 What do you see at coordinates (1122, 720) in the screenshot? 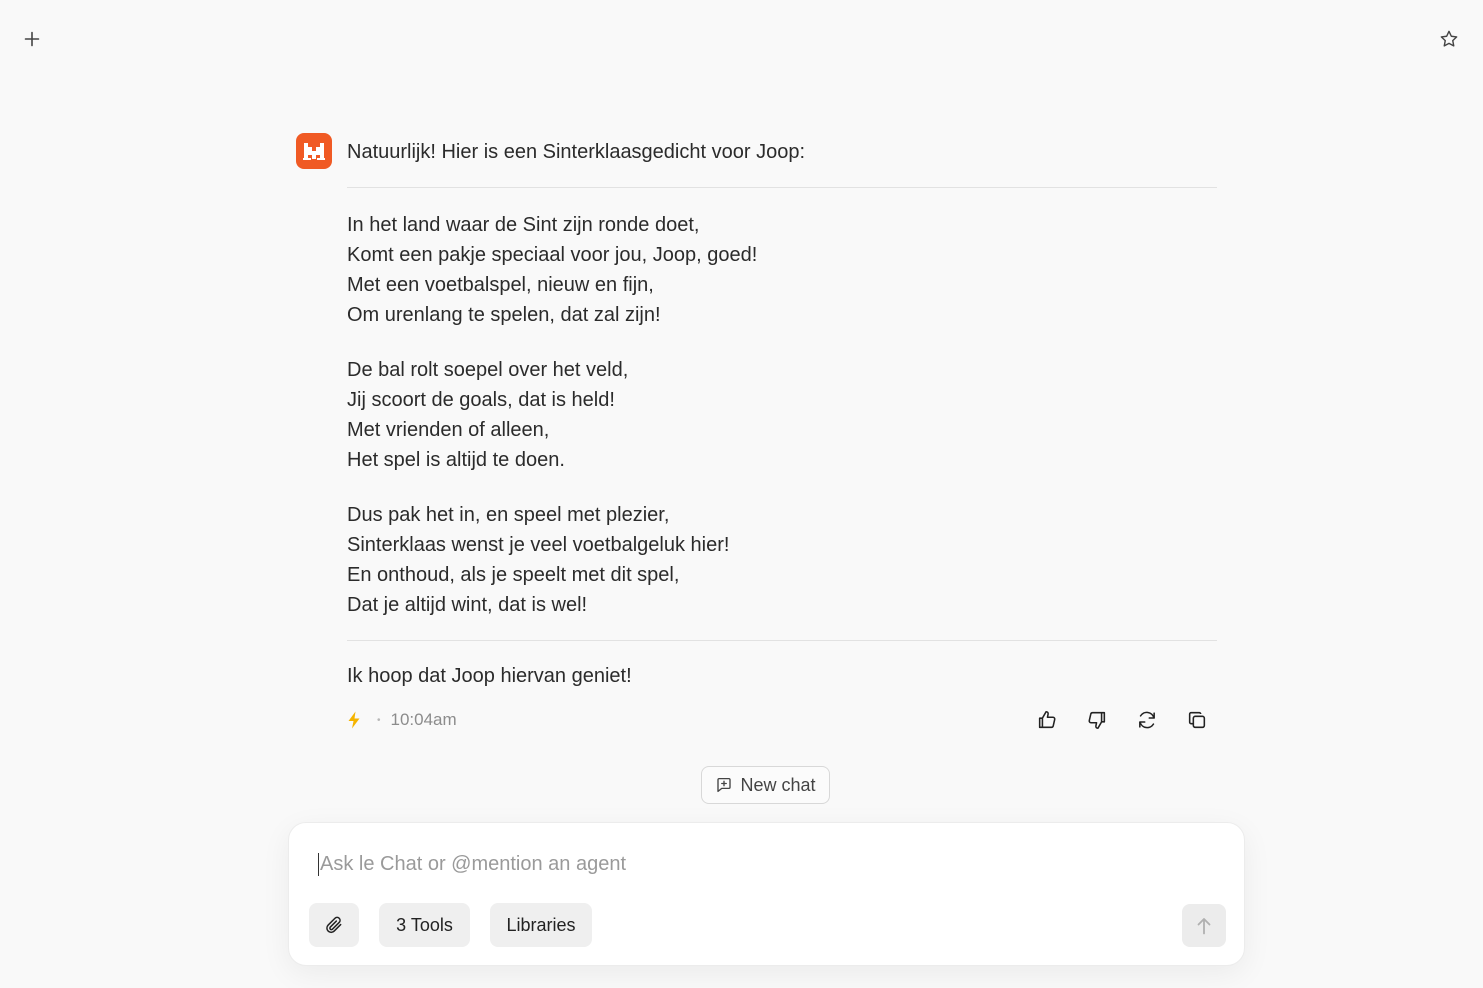
I see `message-actions` at bounding box center [1122, 720].